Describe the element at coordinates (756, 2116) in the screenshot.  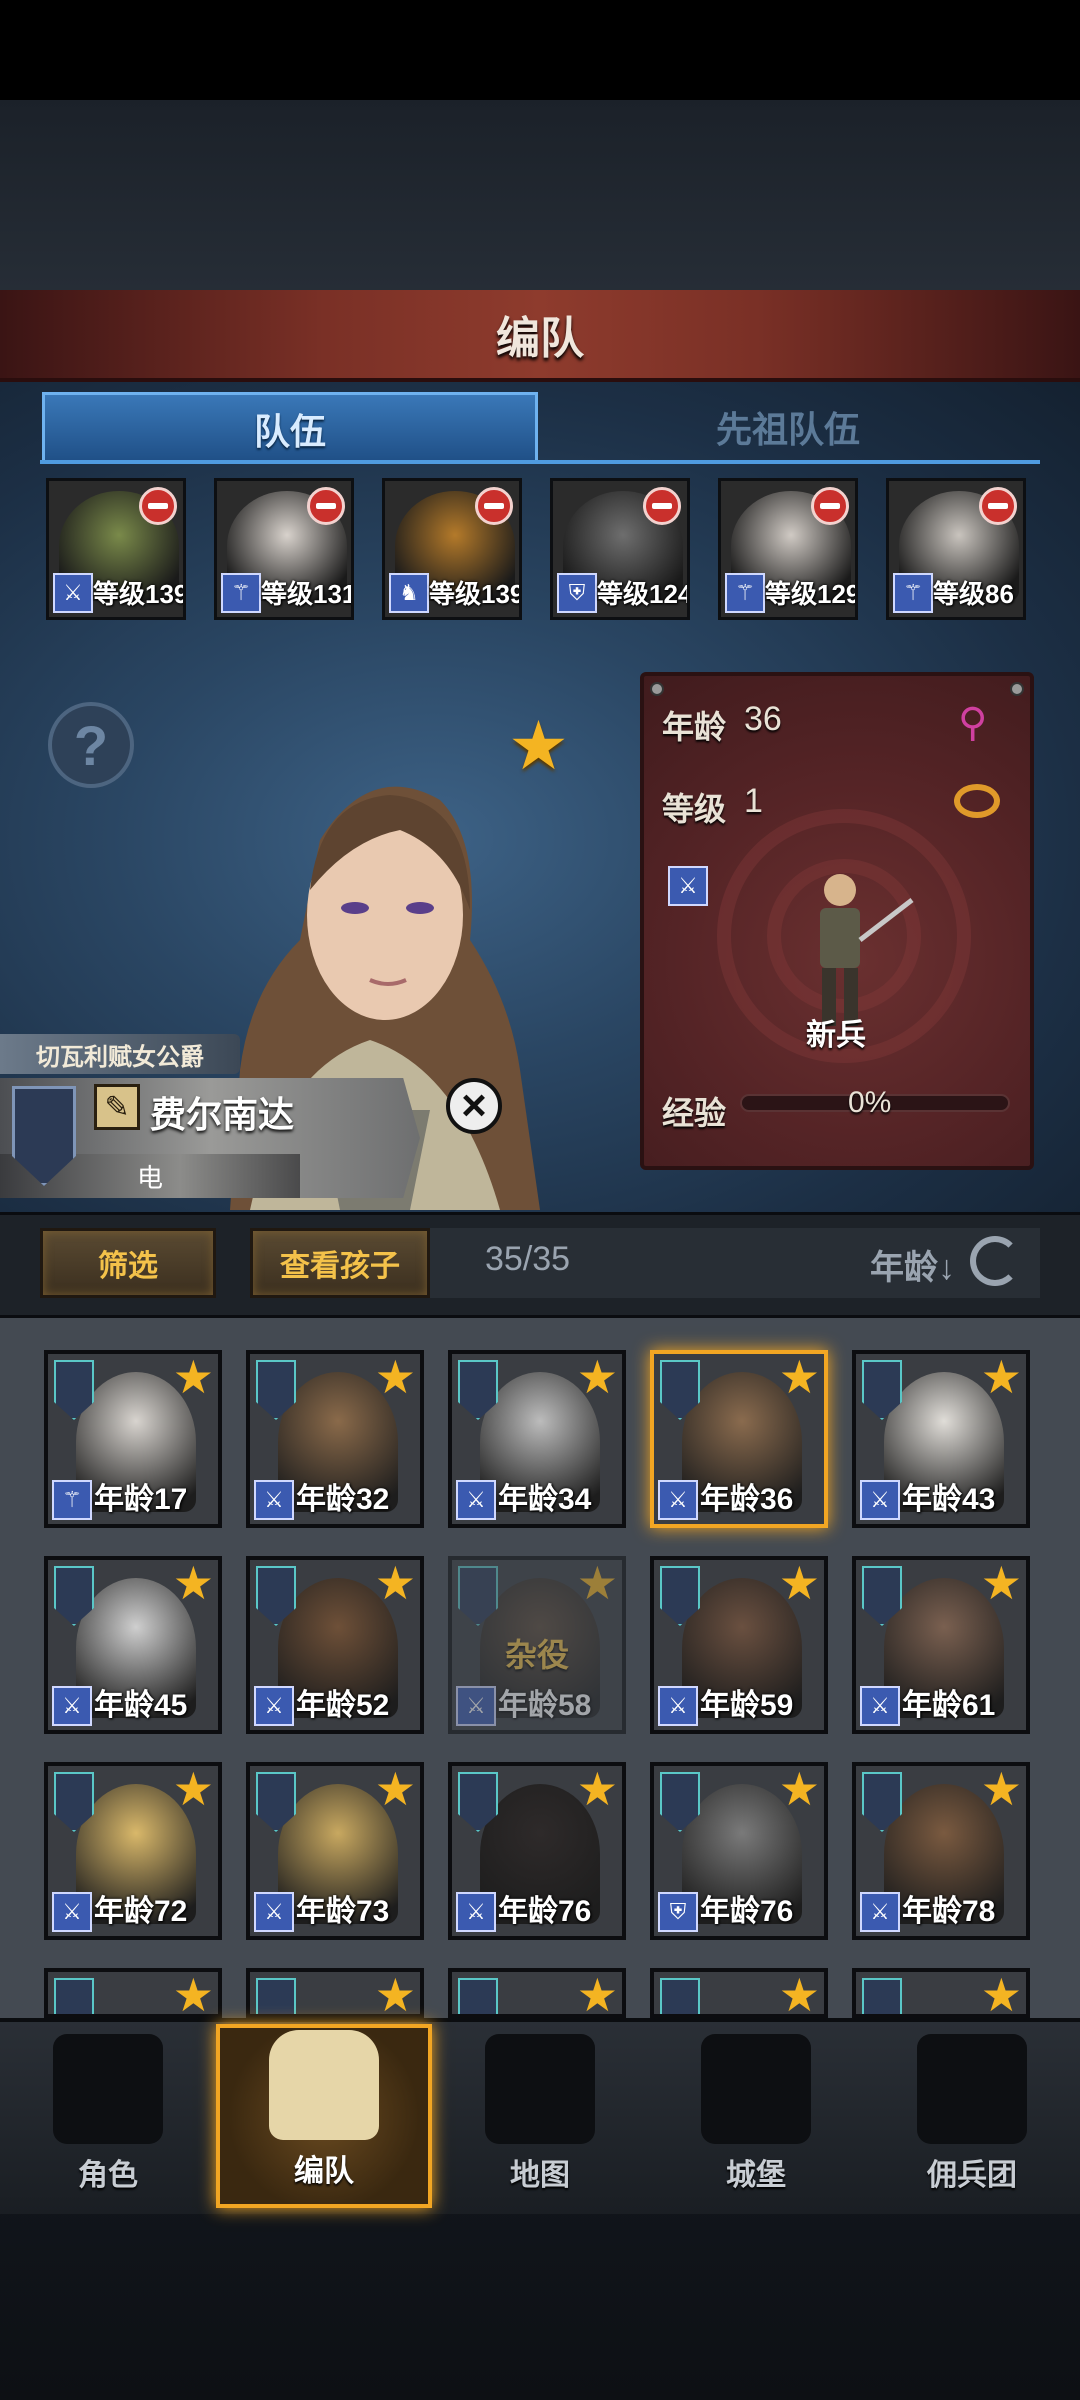
I see `nav-castle: 城堡` at that location.